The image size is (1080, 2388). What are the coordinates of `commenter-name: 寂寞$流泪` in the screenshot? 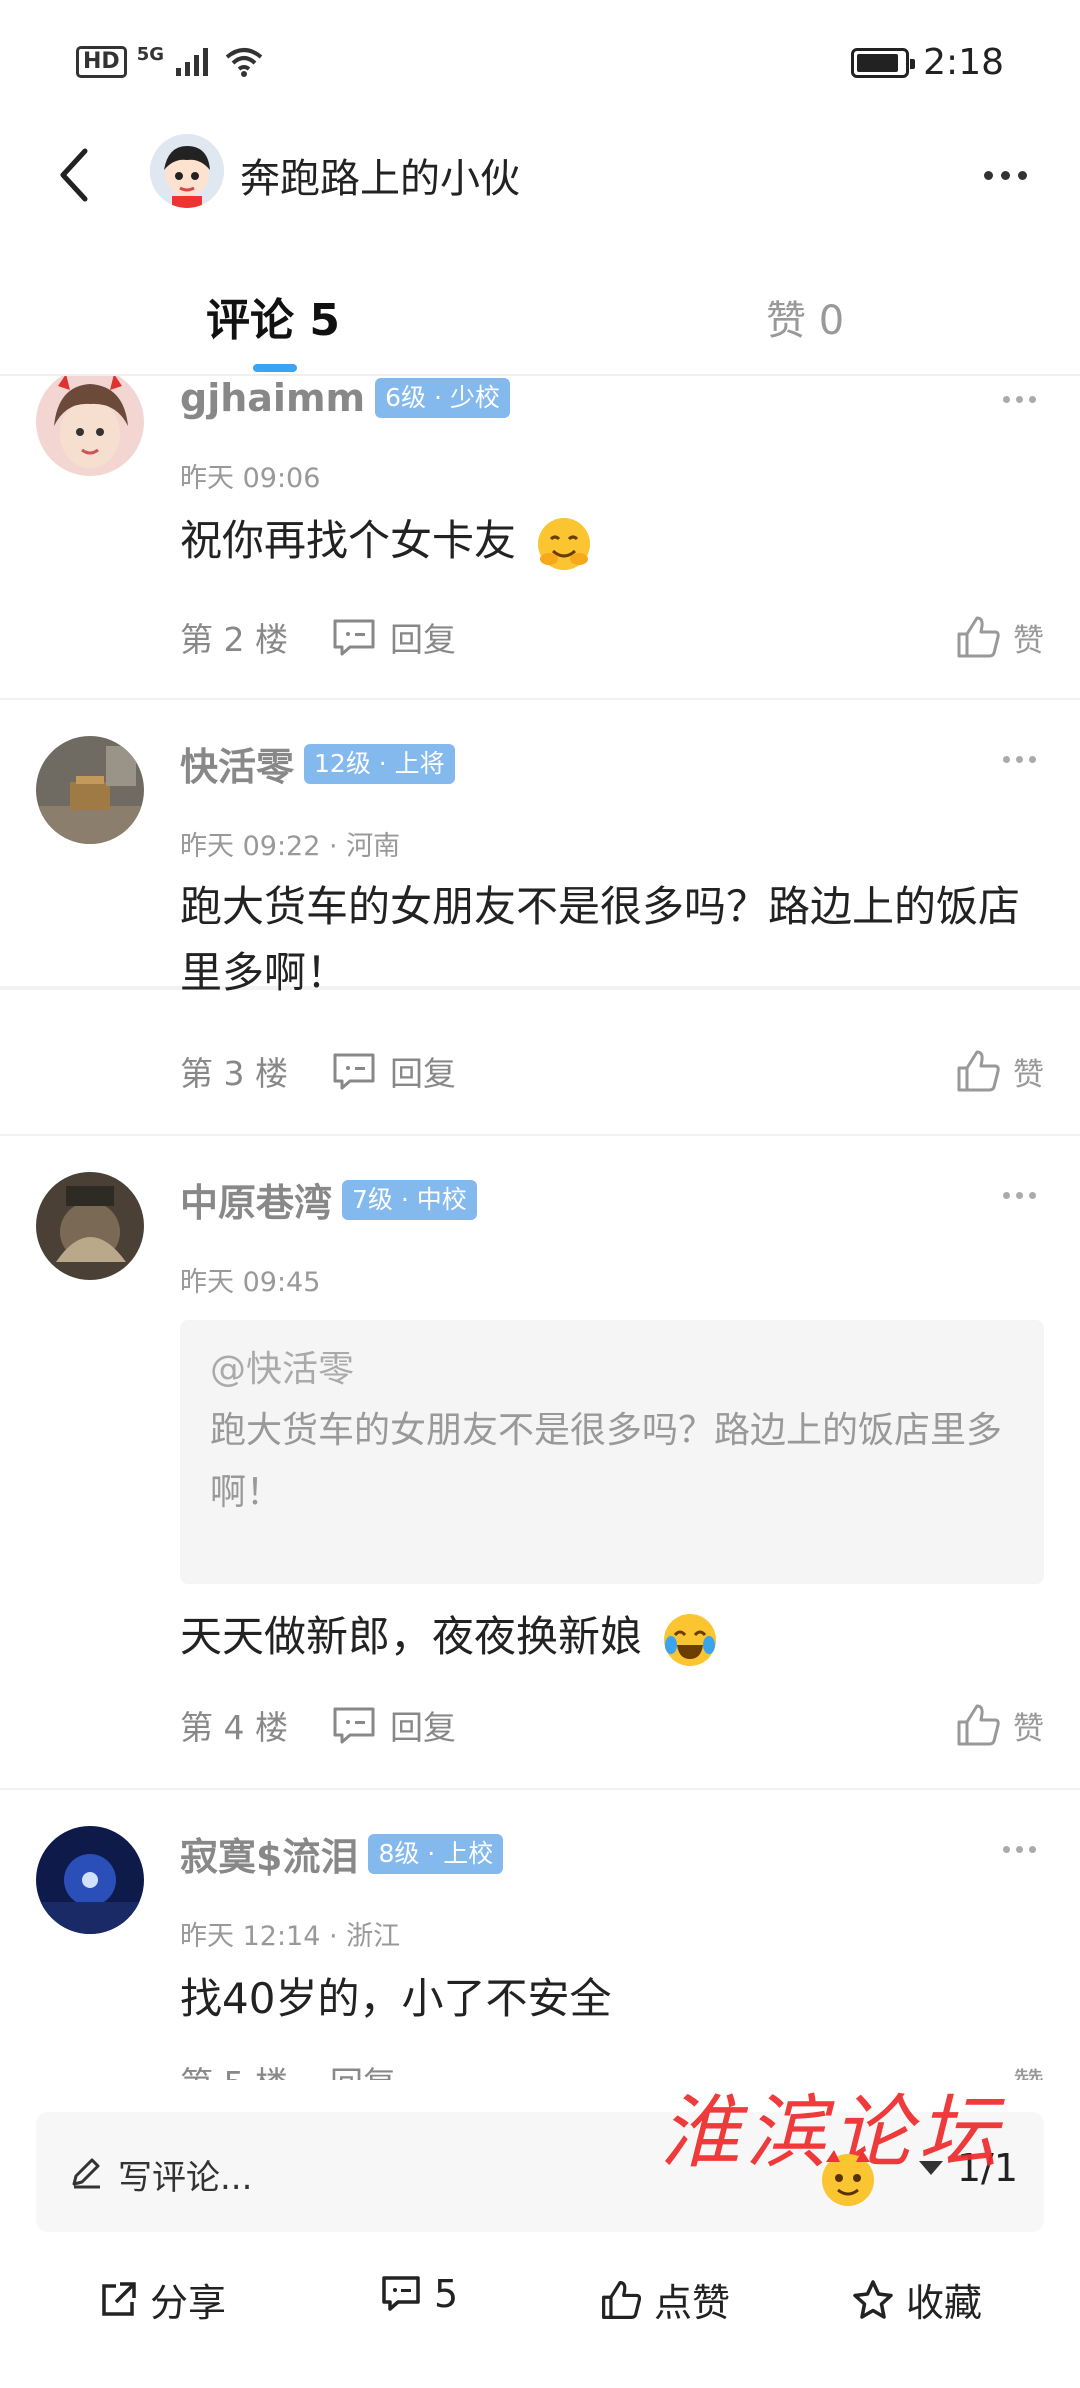 It's located at (269, 1853).